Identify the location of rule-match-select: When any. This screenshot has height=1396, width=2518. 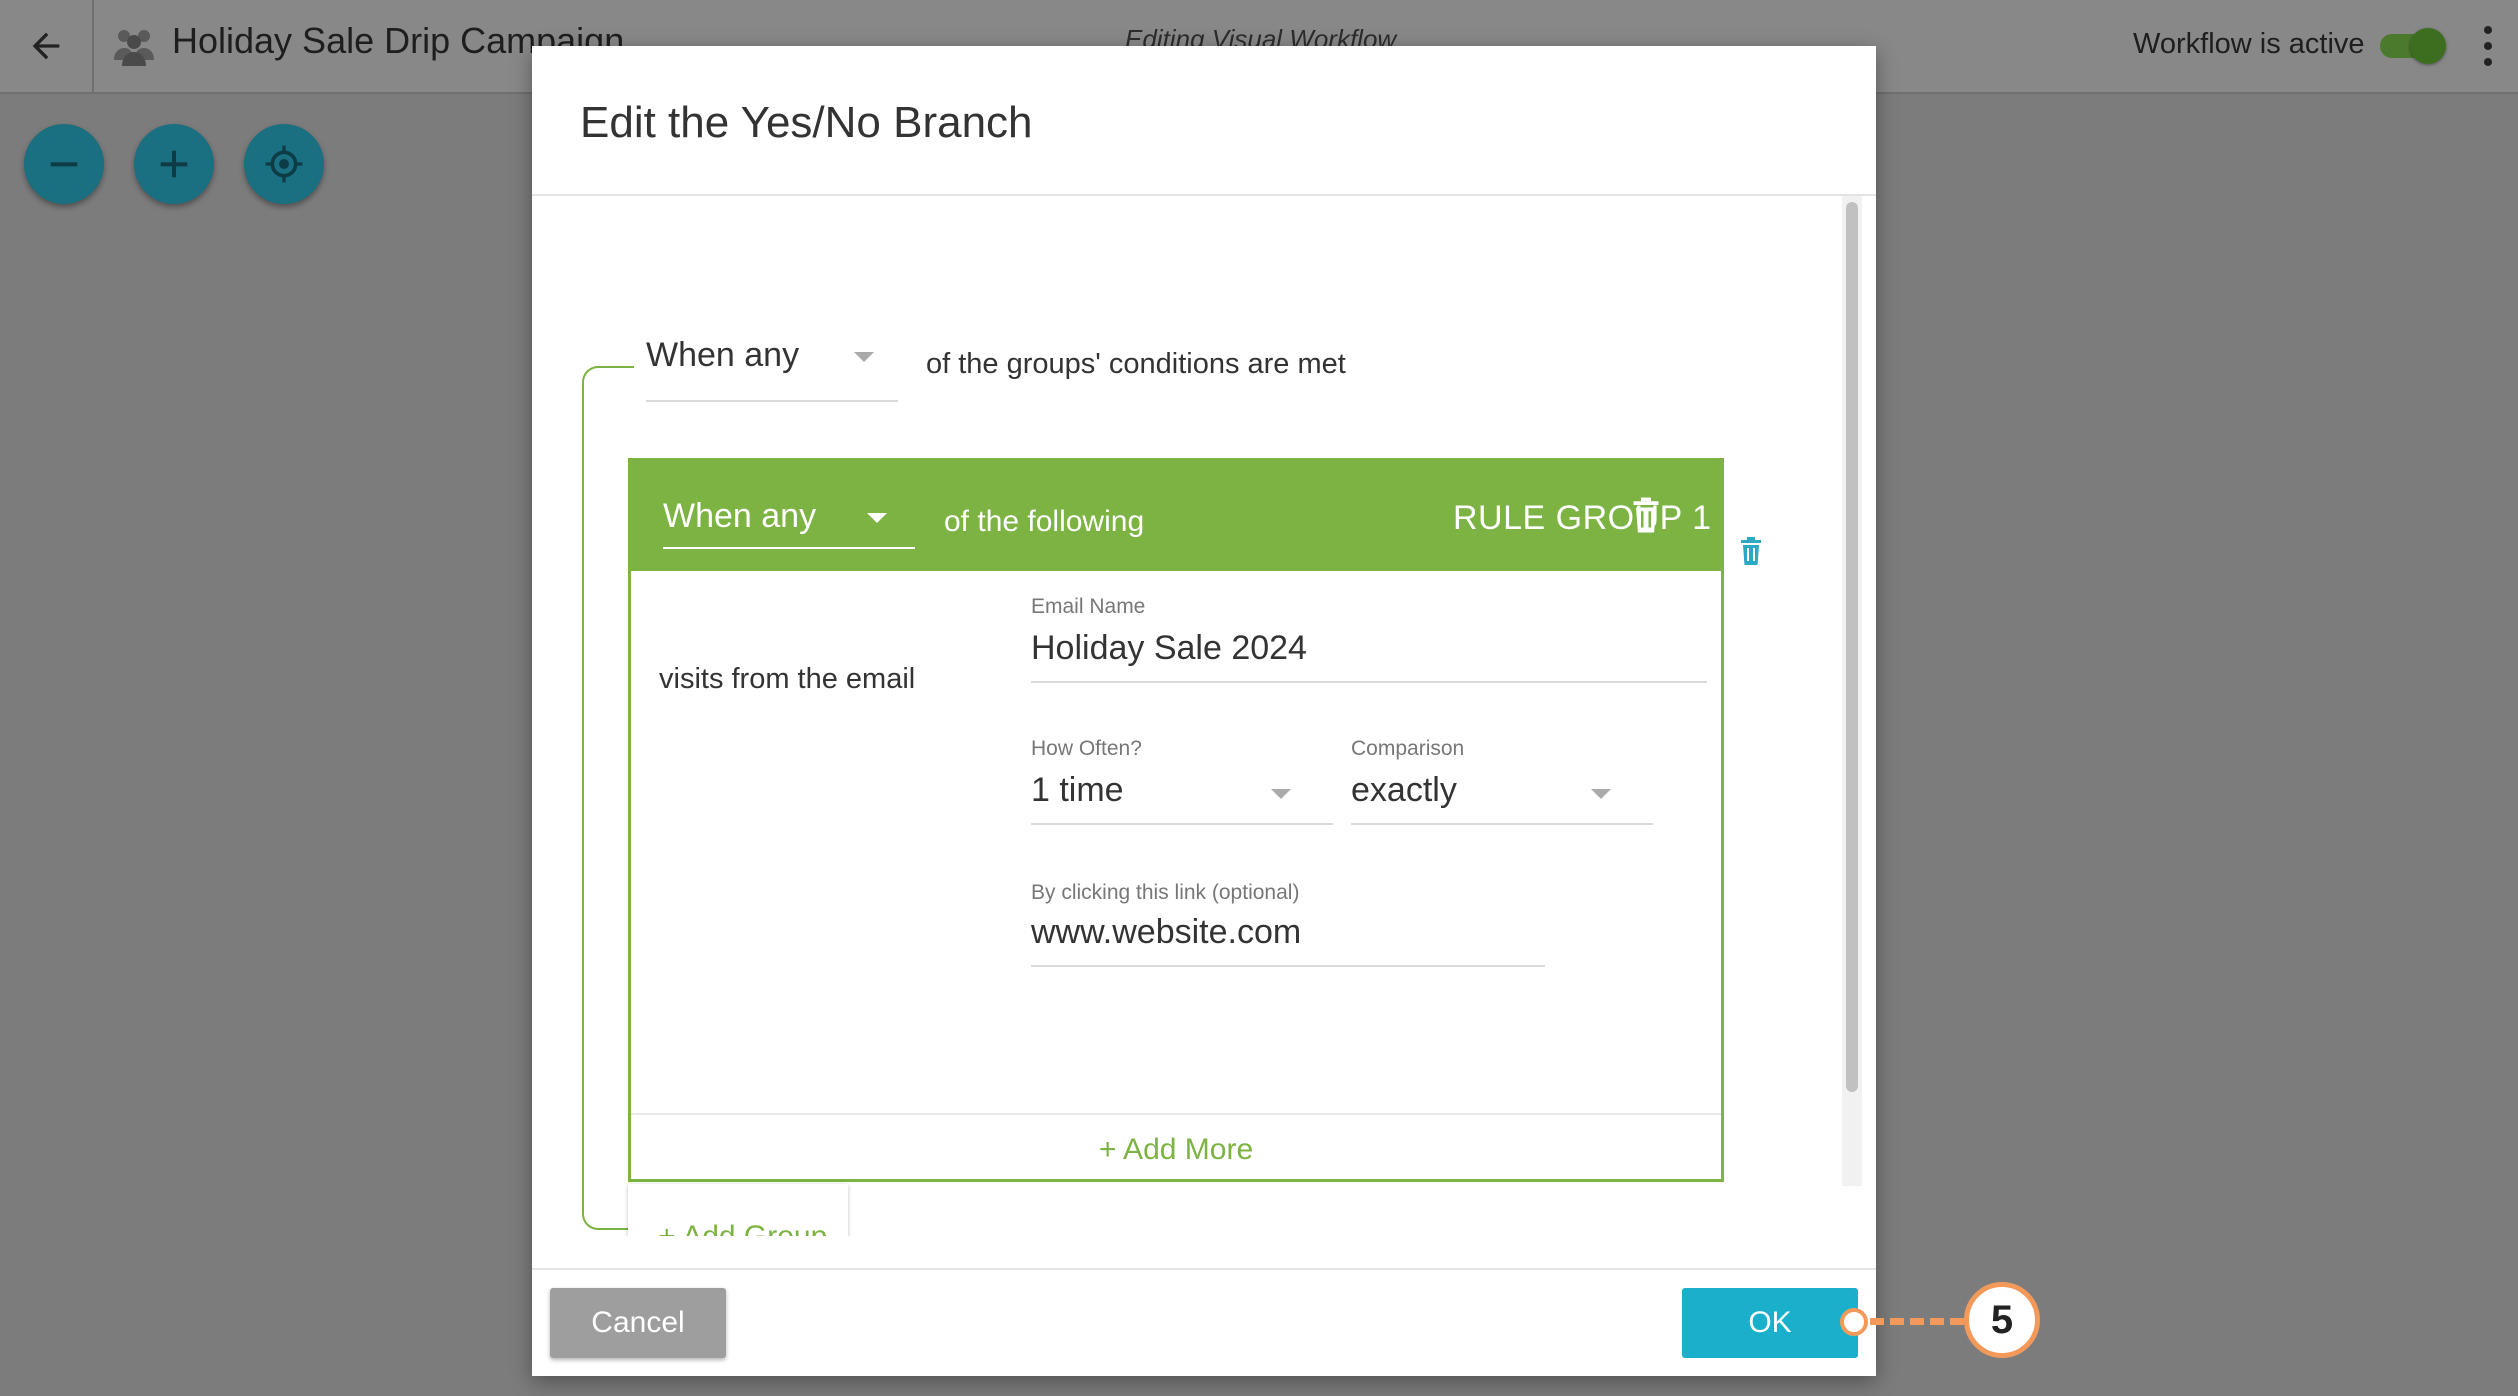
(789, 521).